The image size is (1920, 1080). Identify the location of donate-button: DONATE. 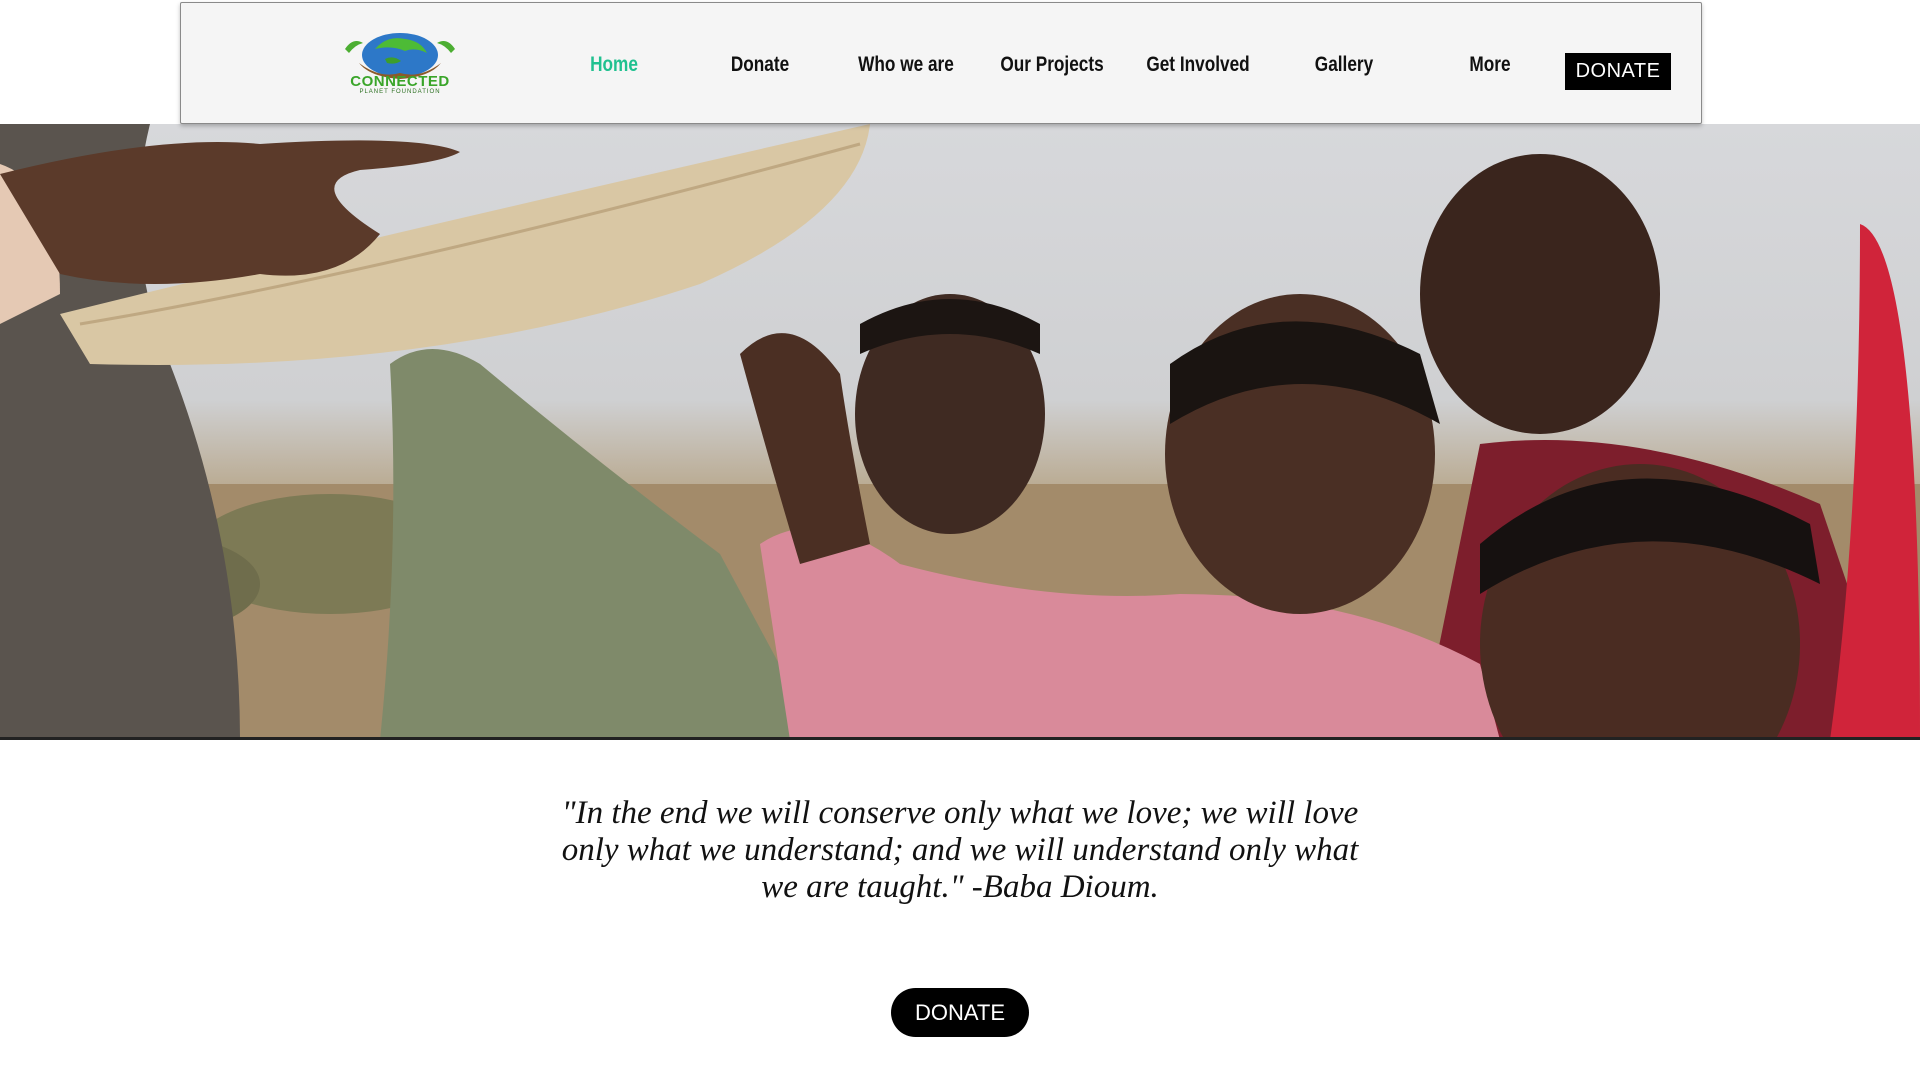
(960, 1012).